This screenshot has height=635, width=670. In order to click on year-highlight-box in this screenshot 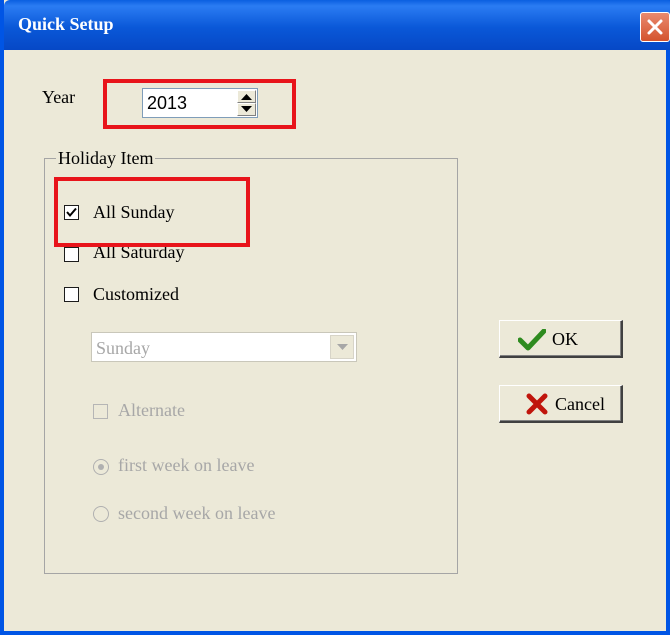, I will do `click(199, 104)`.